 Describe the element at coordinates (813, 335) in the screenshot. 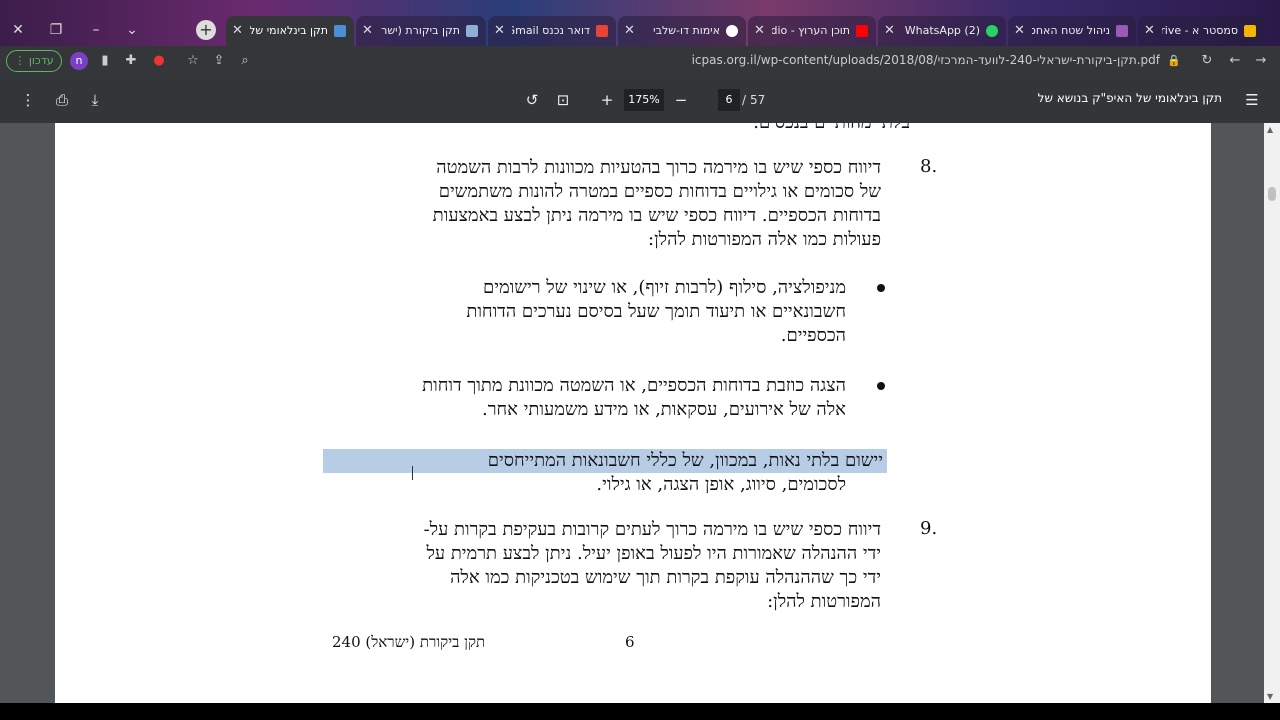

I see `bullet-1-line: הכספיים.` at that location.